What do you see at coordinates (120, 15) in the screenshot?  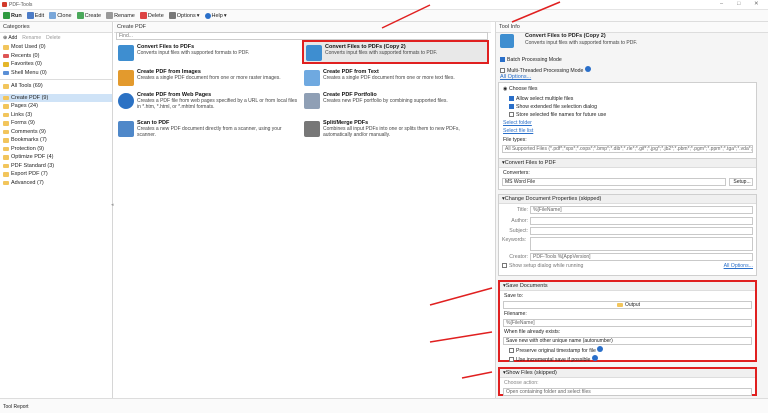 I see `rename-button: Rename` at bounding box center [120, 15].